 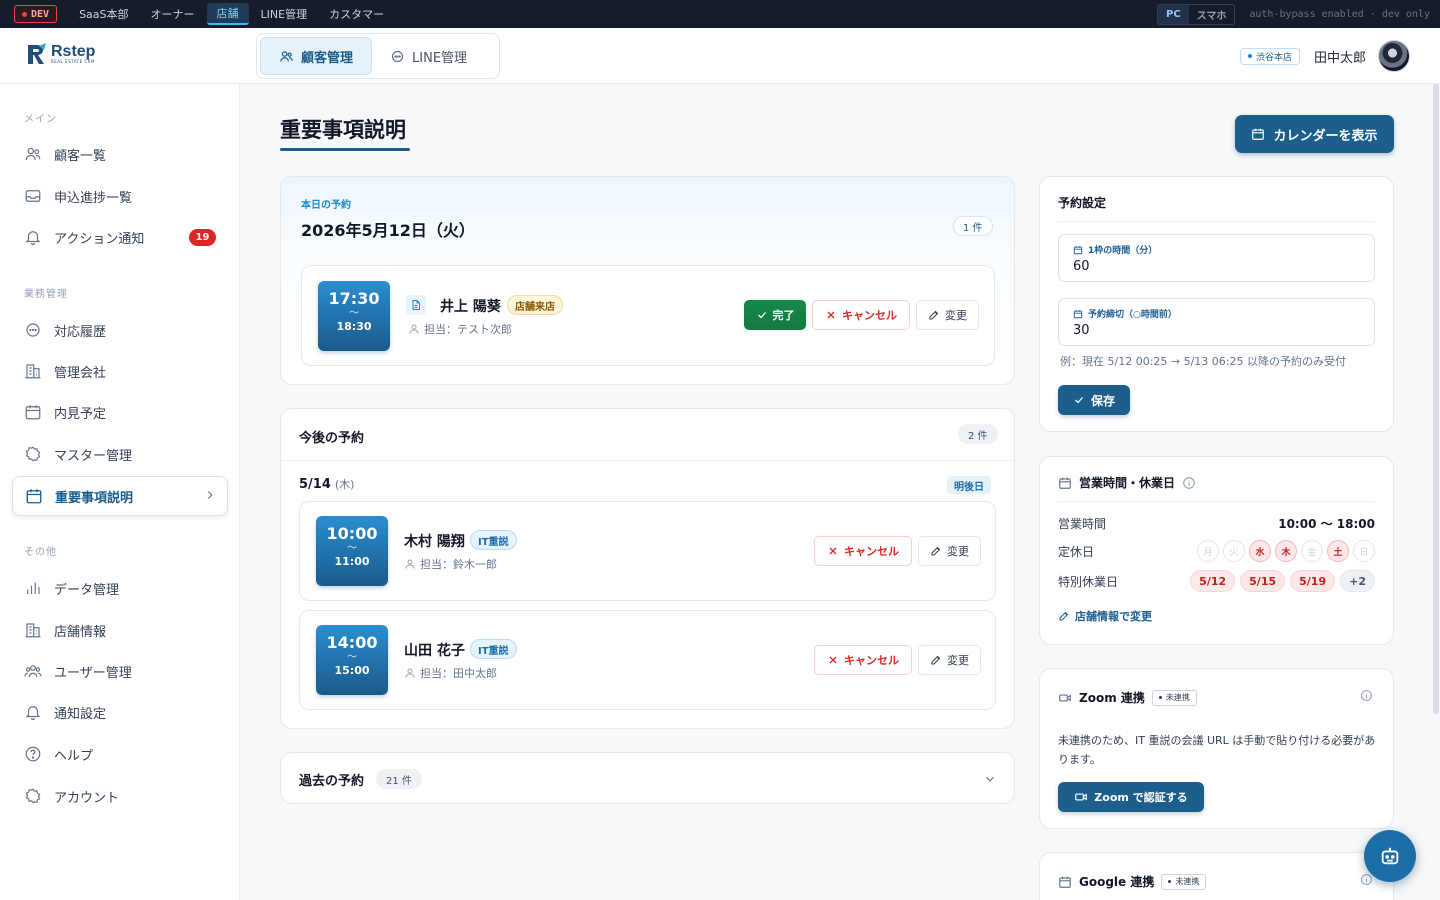 I want to click on edit-store-info-link: 店舗情報で変更, so click(x=1105, y=616).